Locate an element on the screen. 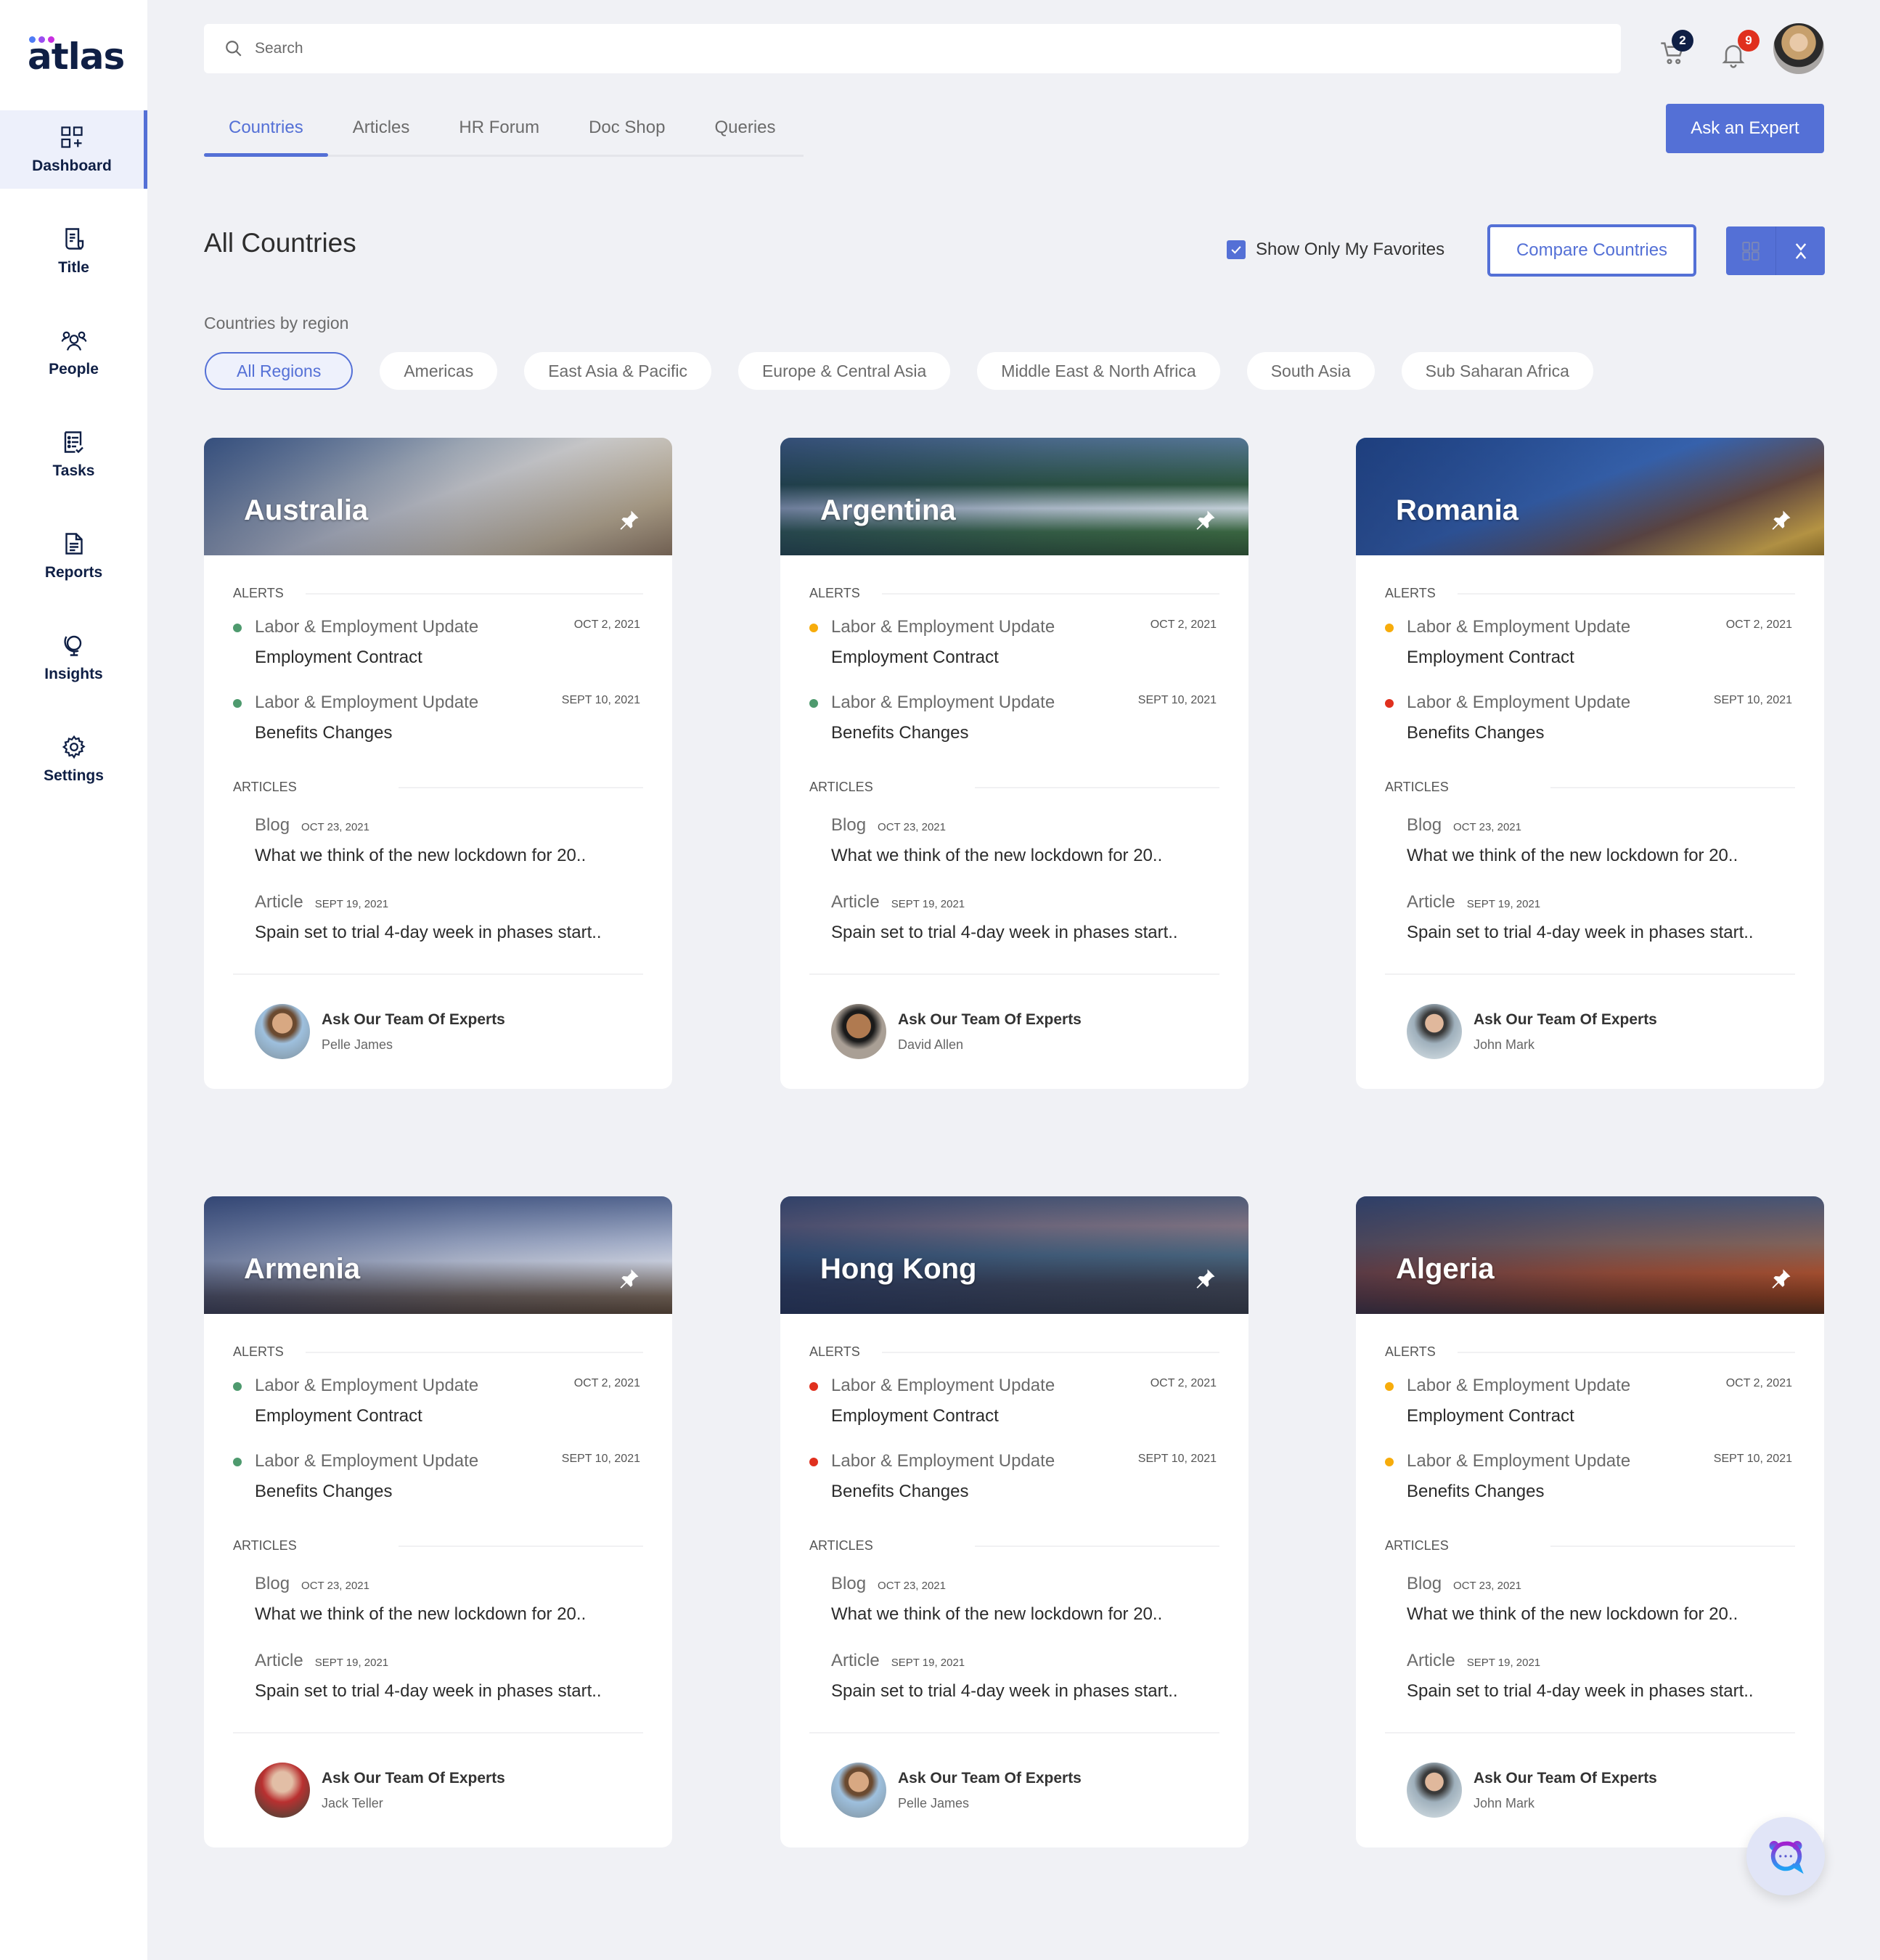 The height and width of the screenshot is (1960, 1880). grid-view-button is located at coordinates (1750, 251).